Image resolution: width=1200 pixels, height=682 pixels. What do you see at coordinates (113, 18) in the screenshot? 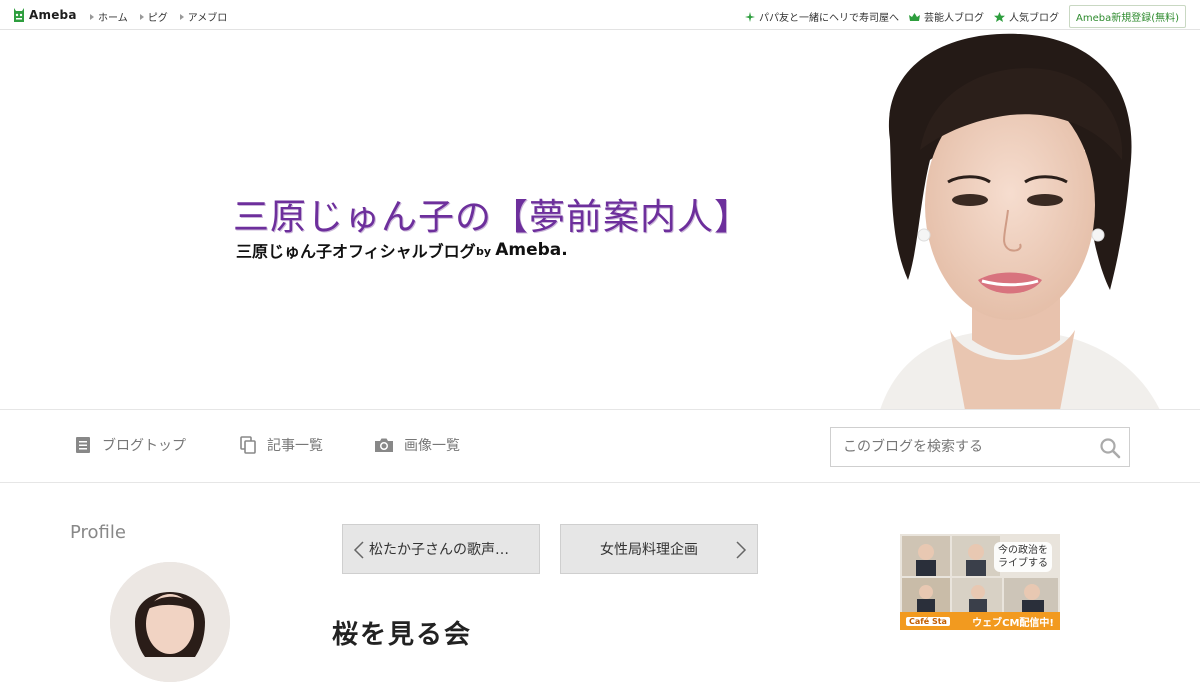
I see `global-nav-label: ホーム` at bounding box center [113, 18].